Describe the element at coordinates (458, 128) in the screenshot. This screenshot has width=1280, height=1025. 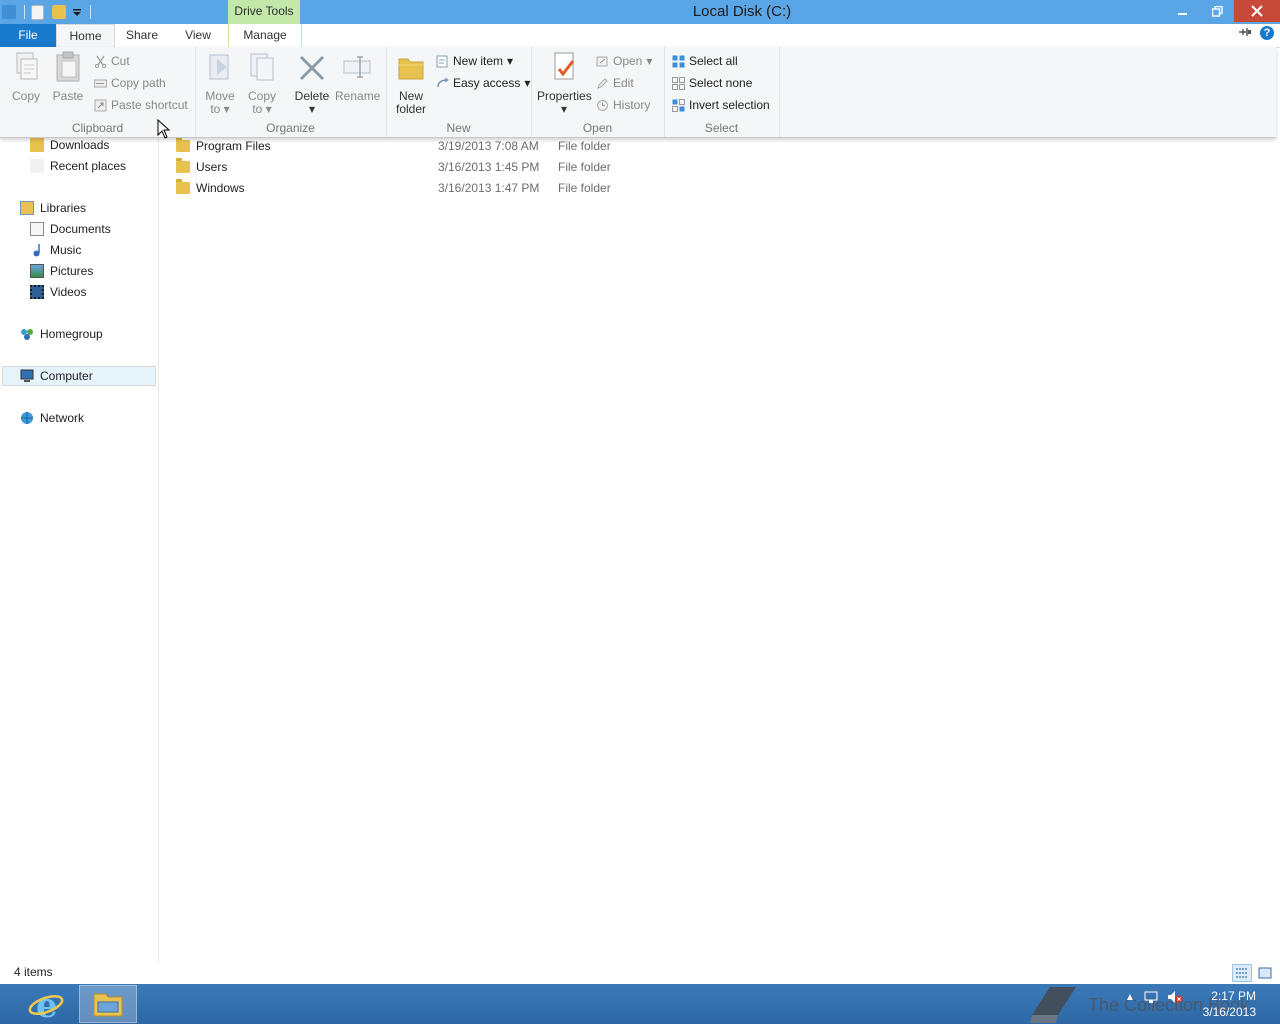
I see `new-group-label: New` at that location.